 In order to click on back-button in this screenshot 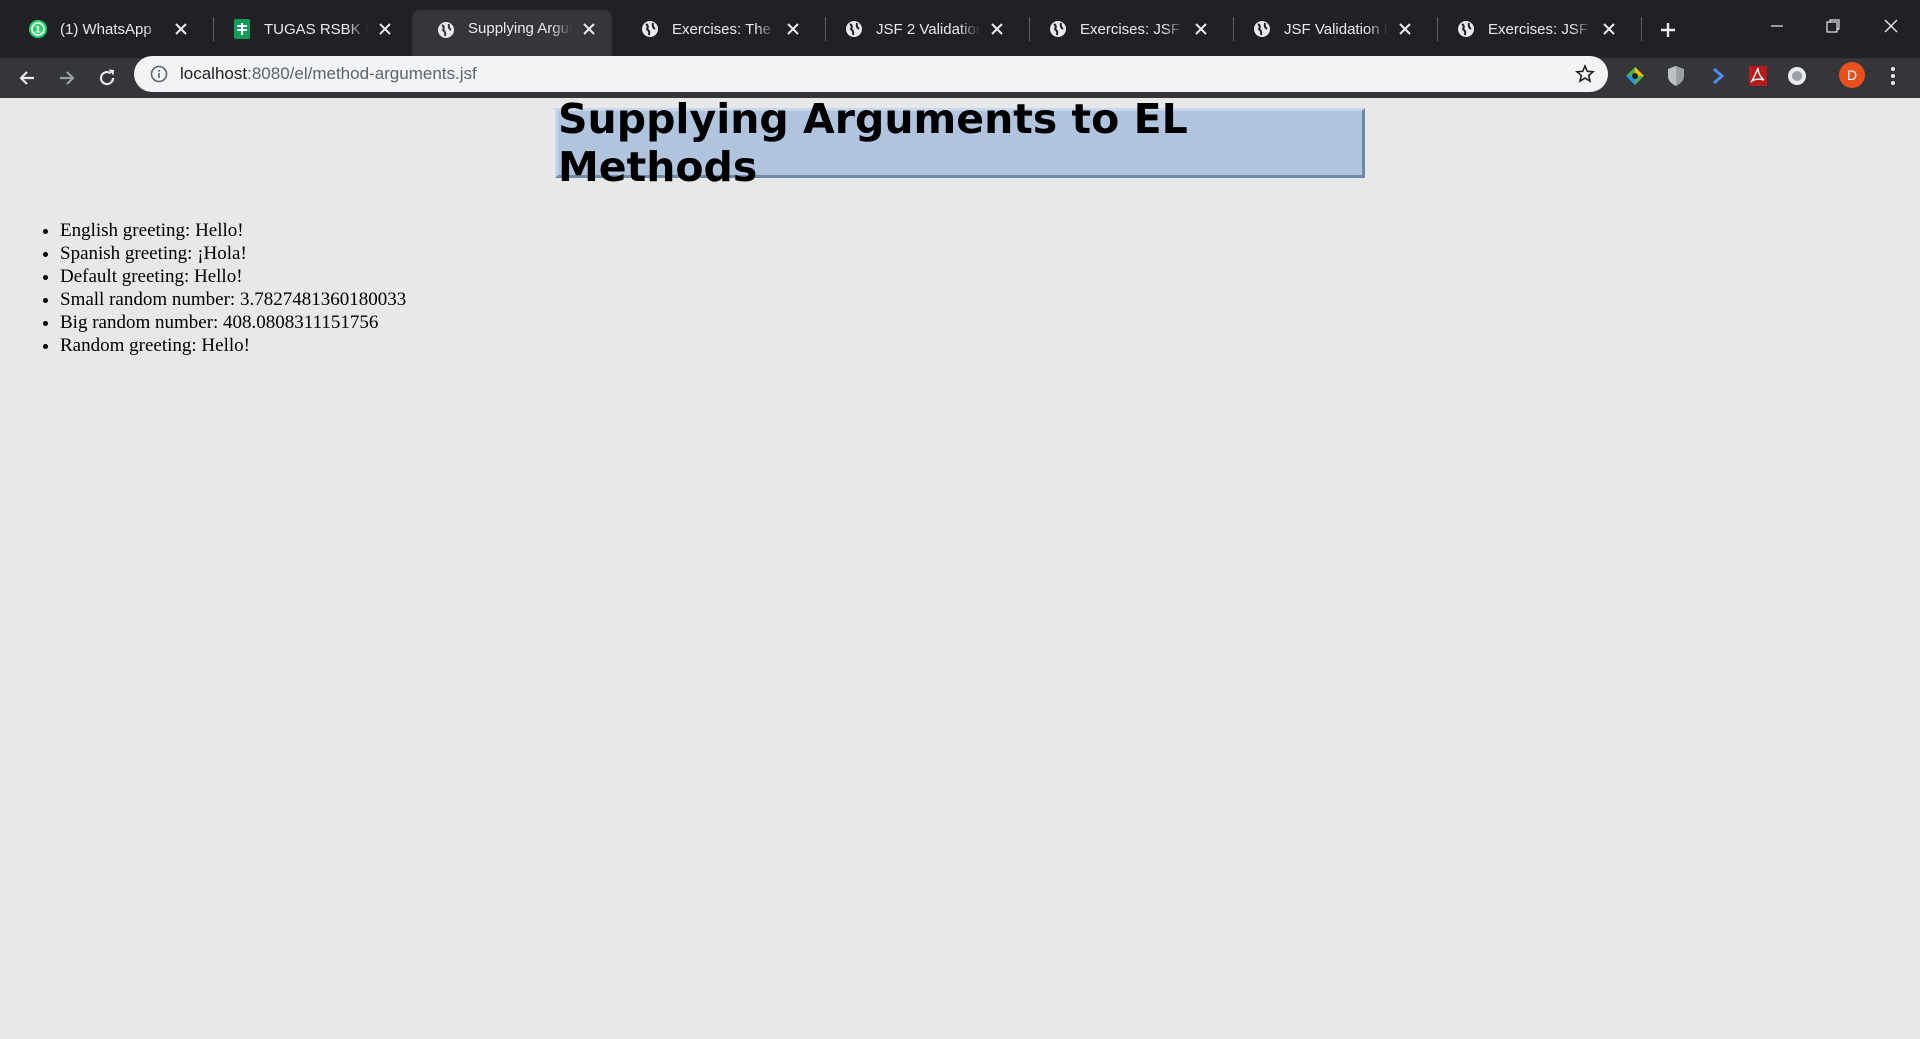, I will do `click(27, 78)`.